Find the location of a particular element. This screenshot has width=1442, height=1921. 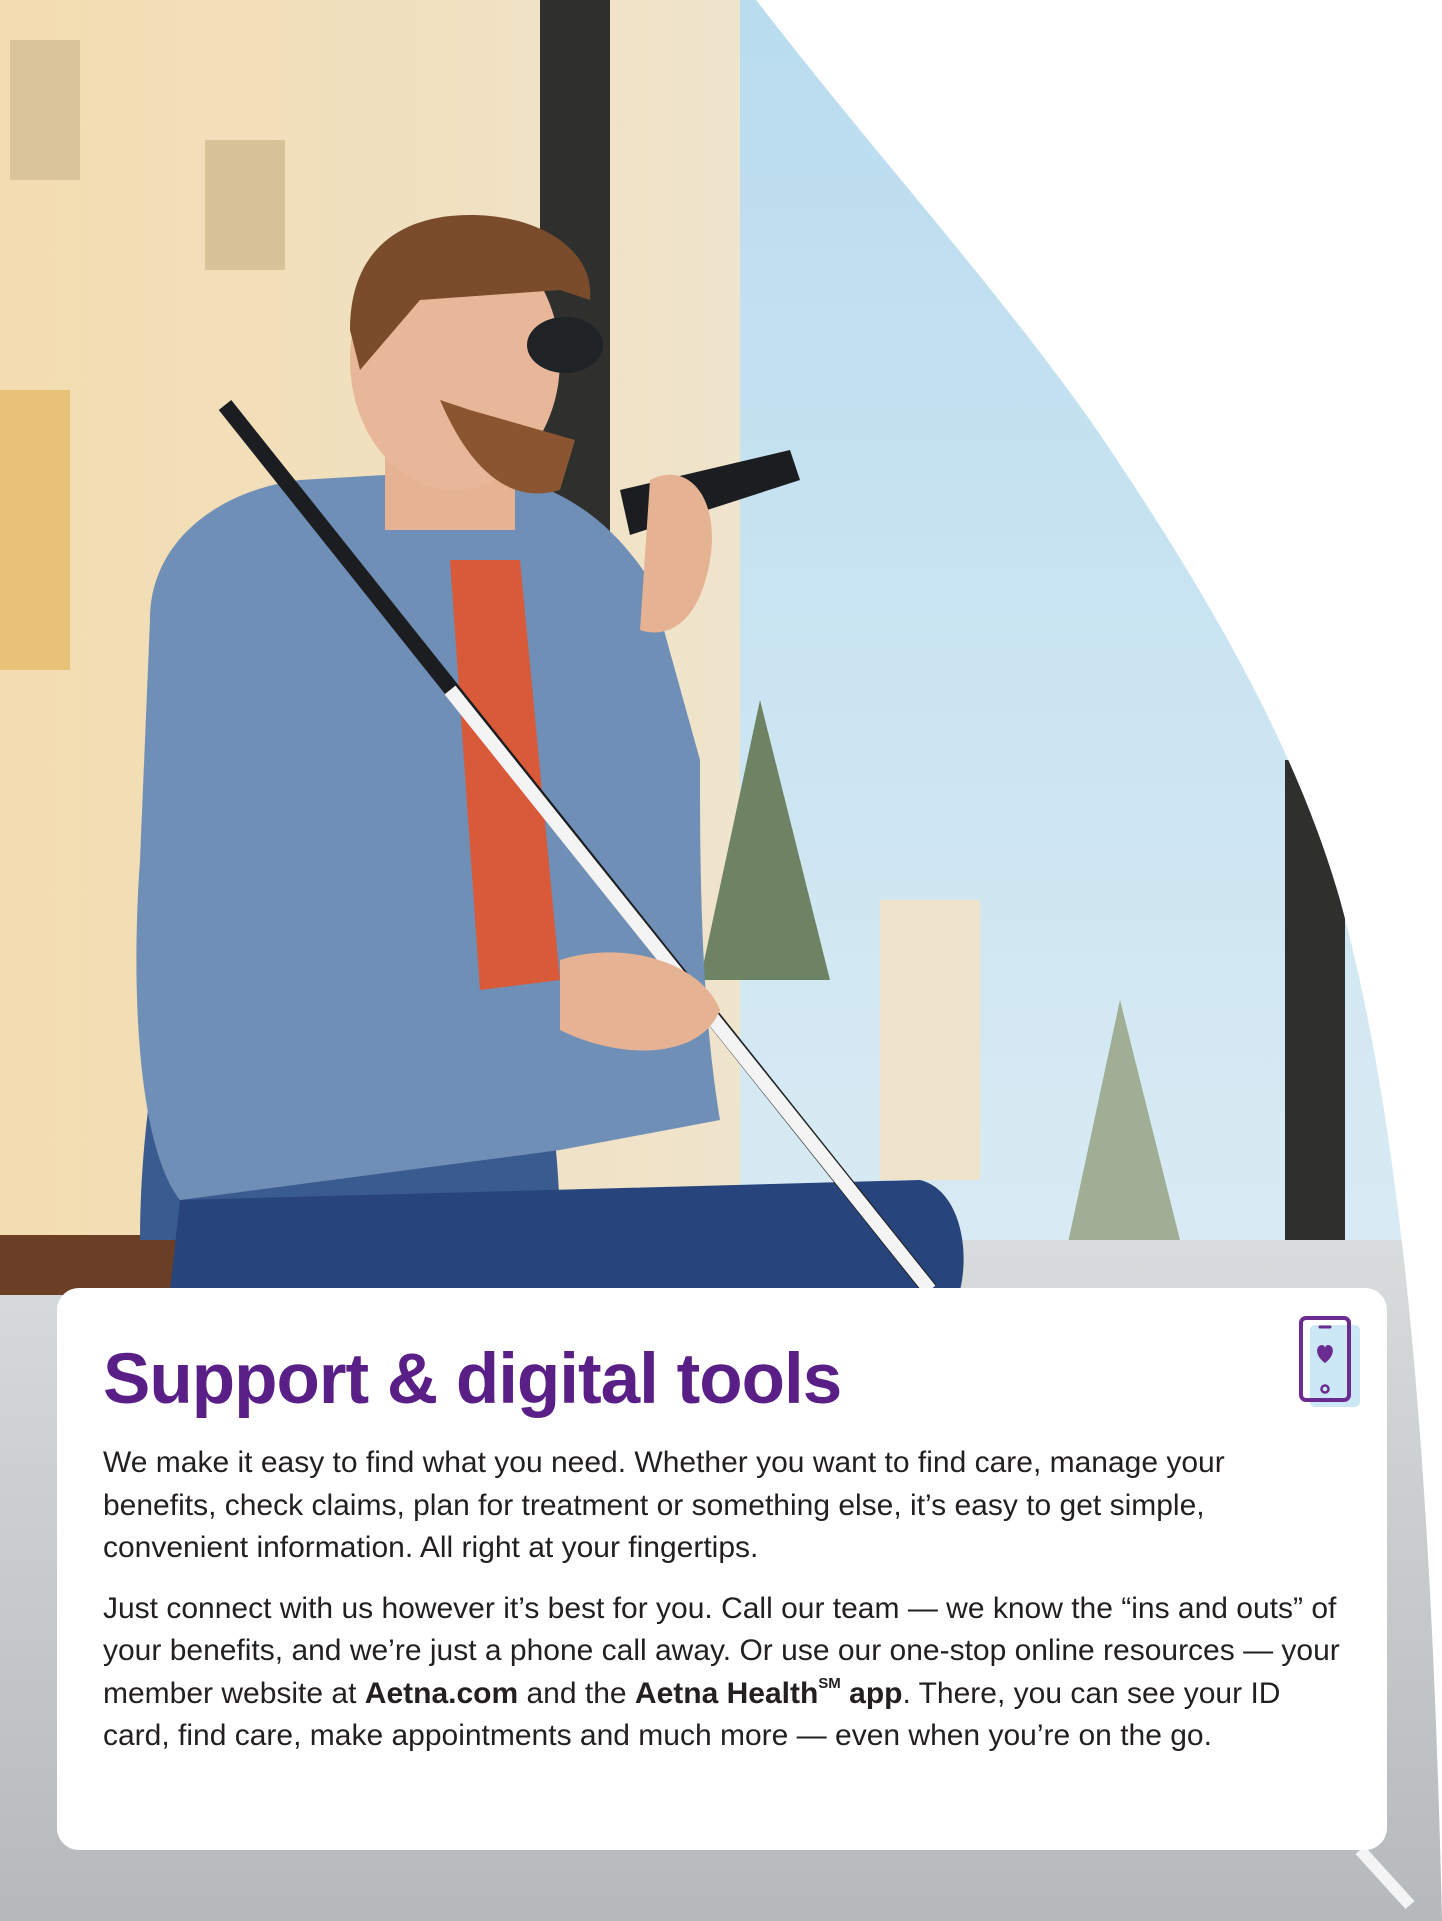

service-mark: SM is located at coordinates (829, 1683).